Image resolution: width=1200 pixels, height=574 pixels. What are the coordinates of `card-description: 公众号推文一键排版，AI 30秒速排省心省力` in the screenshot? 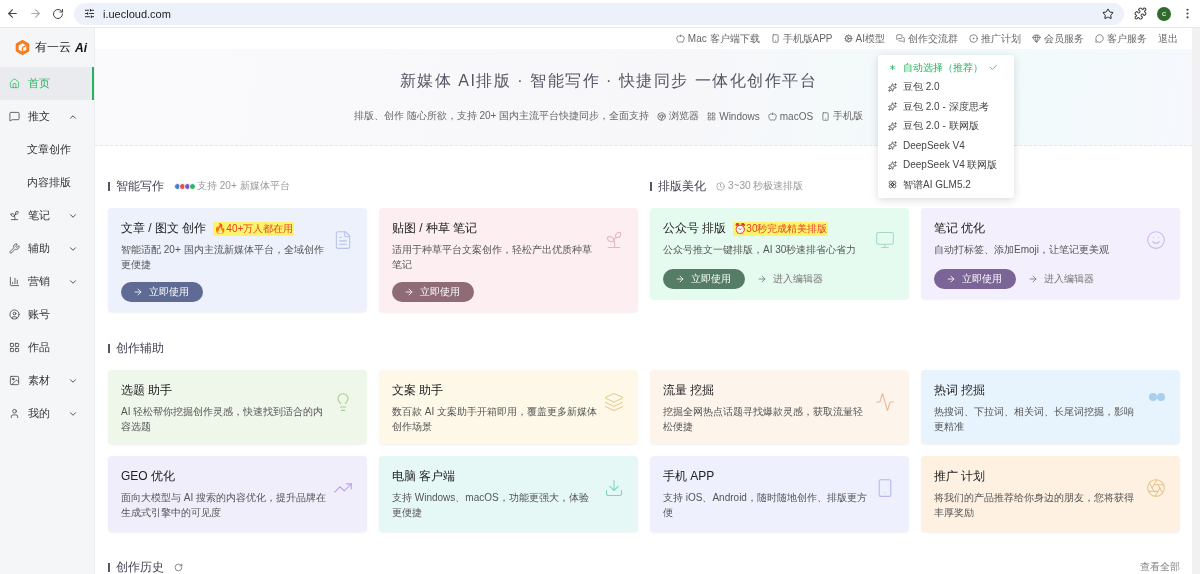 It's located at (760, 250).